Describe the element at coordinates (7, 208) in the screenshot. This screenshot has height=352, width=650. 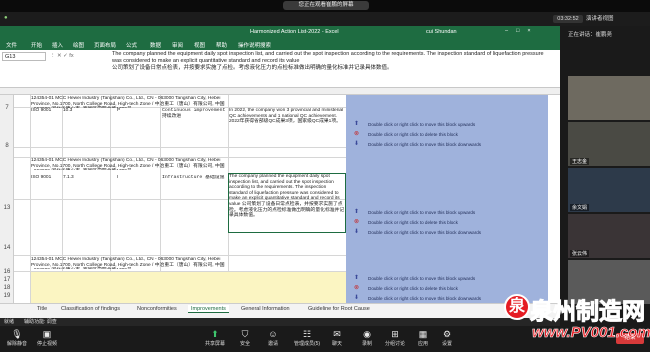
I see `row-number: 13` at that location.